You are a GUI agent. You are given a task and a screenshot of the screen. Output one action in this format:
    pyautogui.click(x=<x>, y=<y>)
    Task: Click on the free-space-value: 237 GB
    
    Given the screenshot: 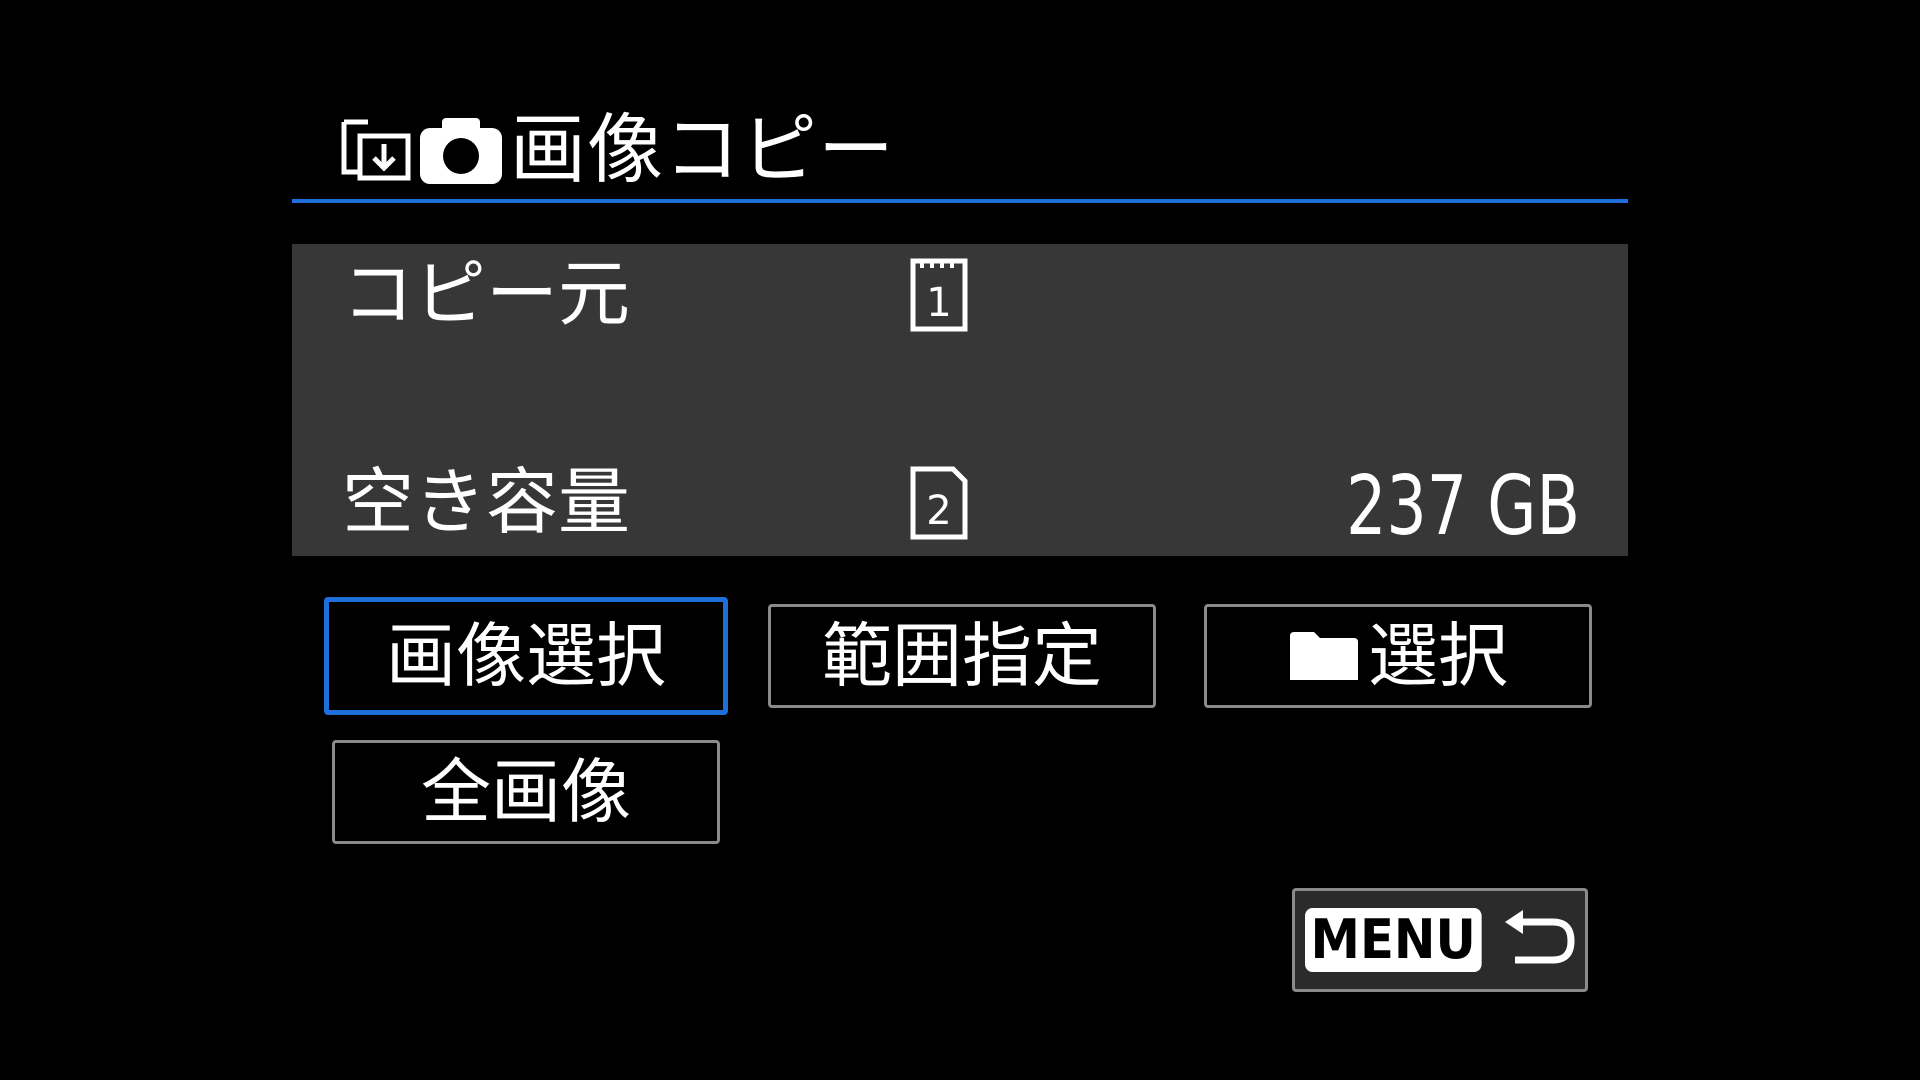 What is the action you would take?
    pyautogui.click(x=1463, y=506)
    